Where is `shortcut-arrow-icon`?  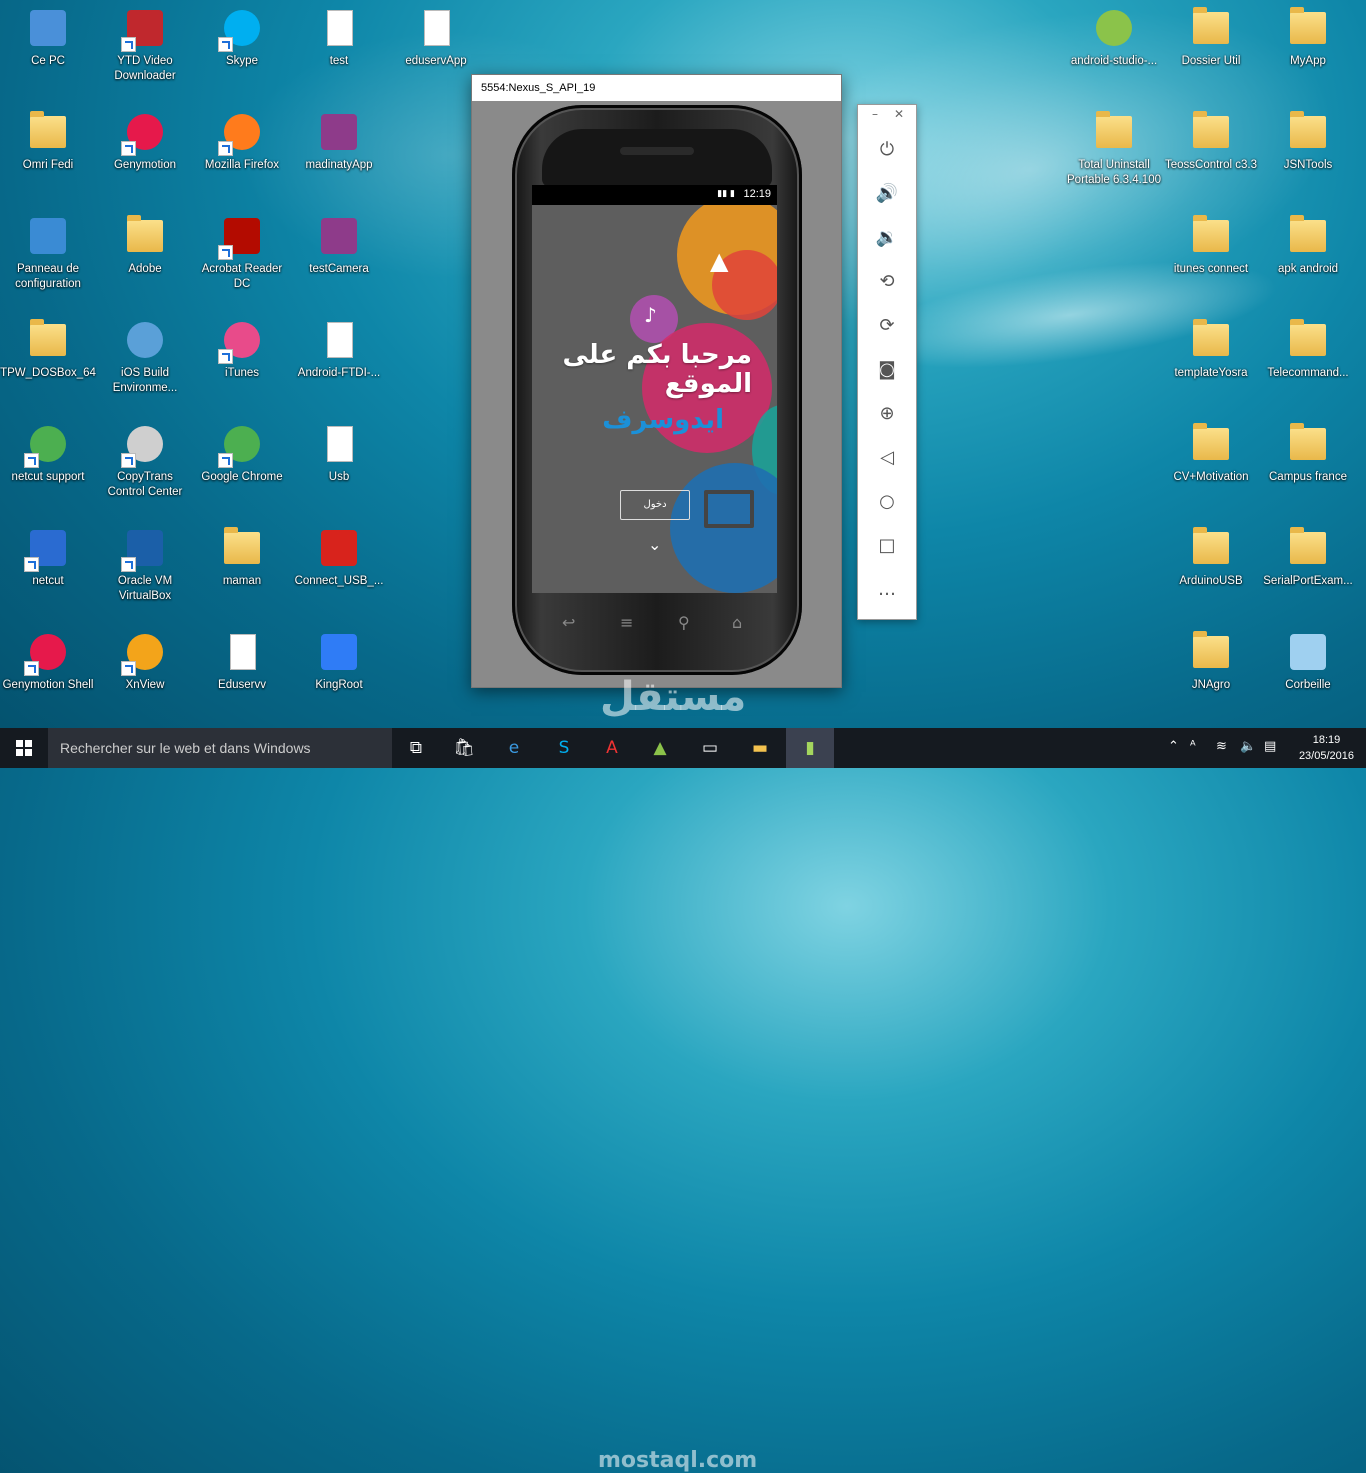 shortcut-arrow-icon is located at coordinates (225, 356).